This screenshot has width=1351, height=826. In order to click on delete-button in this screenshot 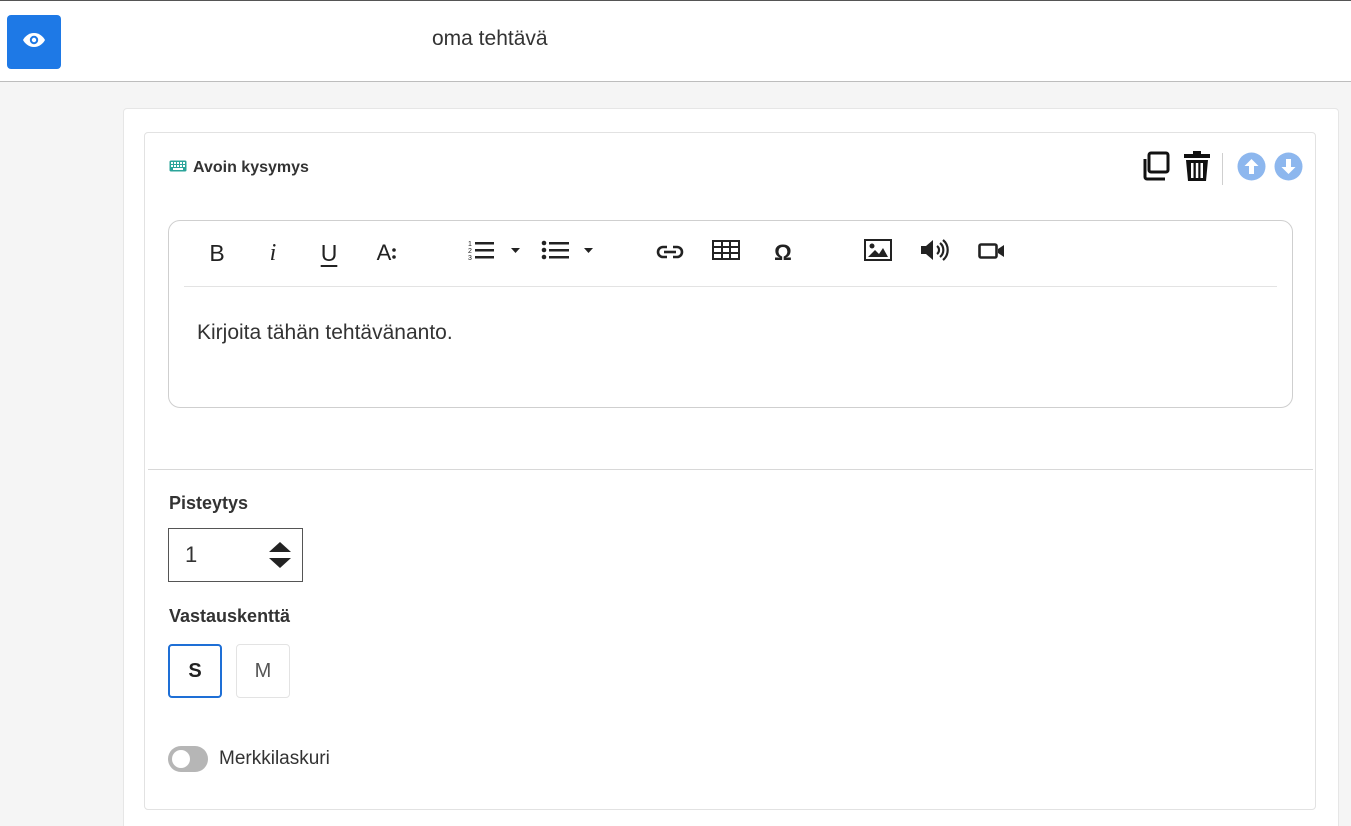, I will do `click(1197, 168)`.